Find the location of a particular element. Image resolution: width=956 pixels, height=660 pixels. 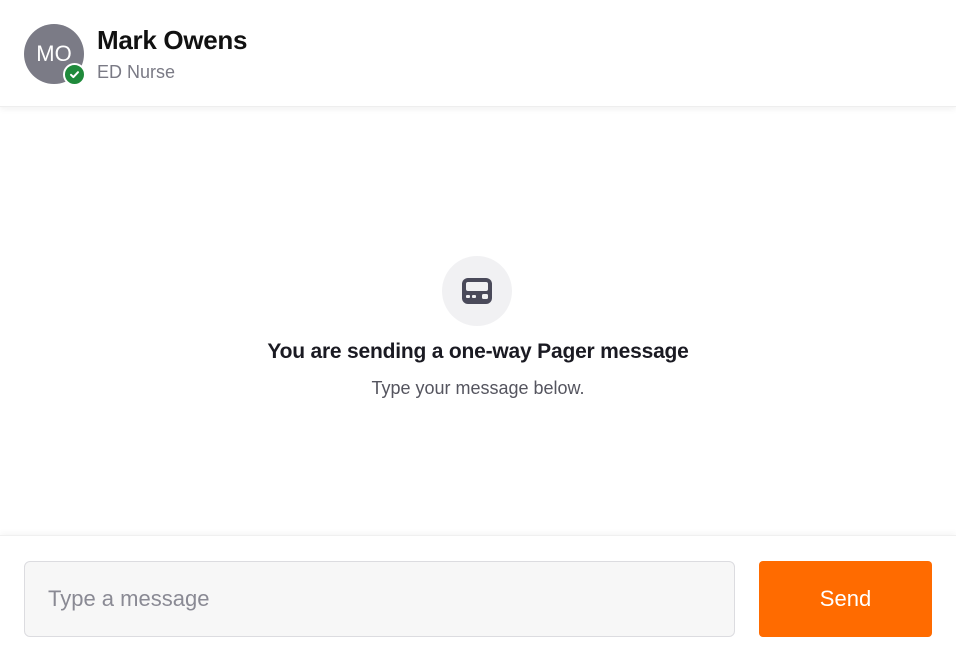

check-circle-icon is located at coordinates (74, 74).